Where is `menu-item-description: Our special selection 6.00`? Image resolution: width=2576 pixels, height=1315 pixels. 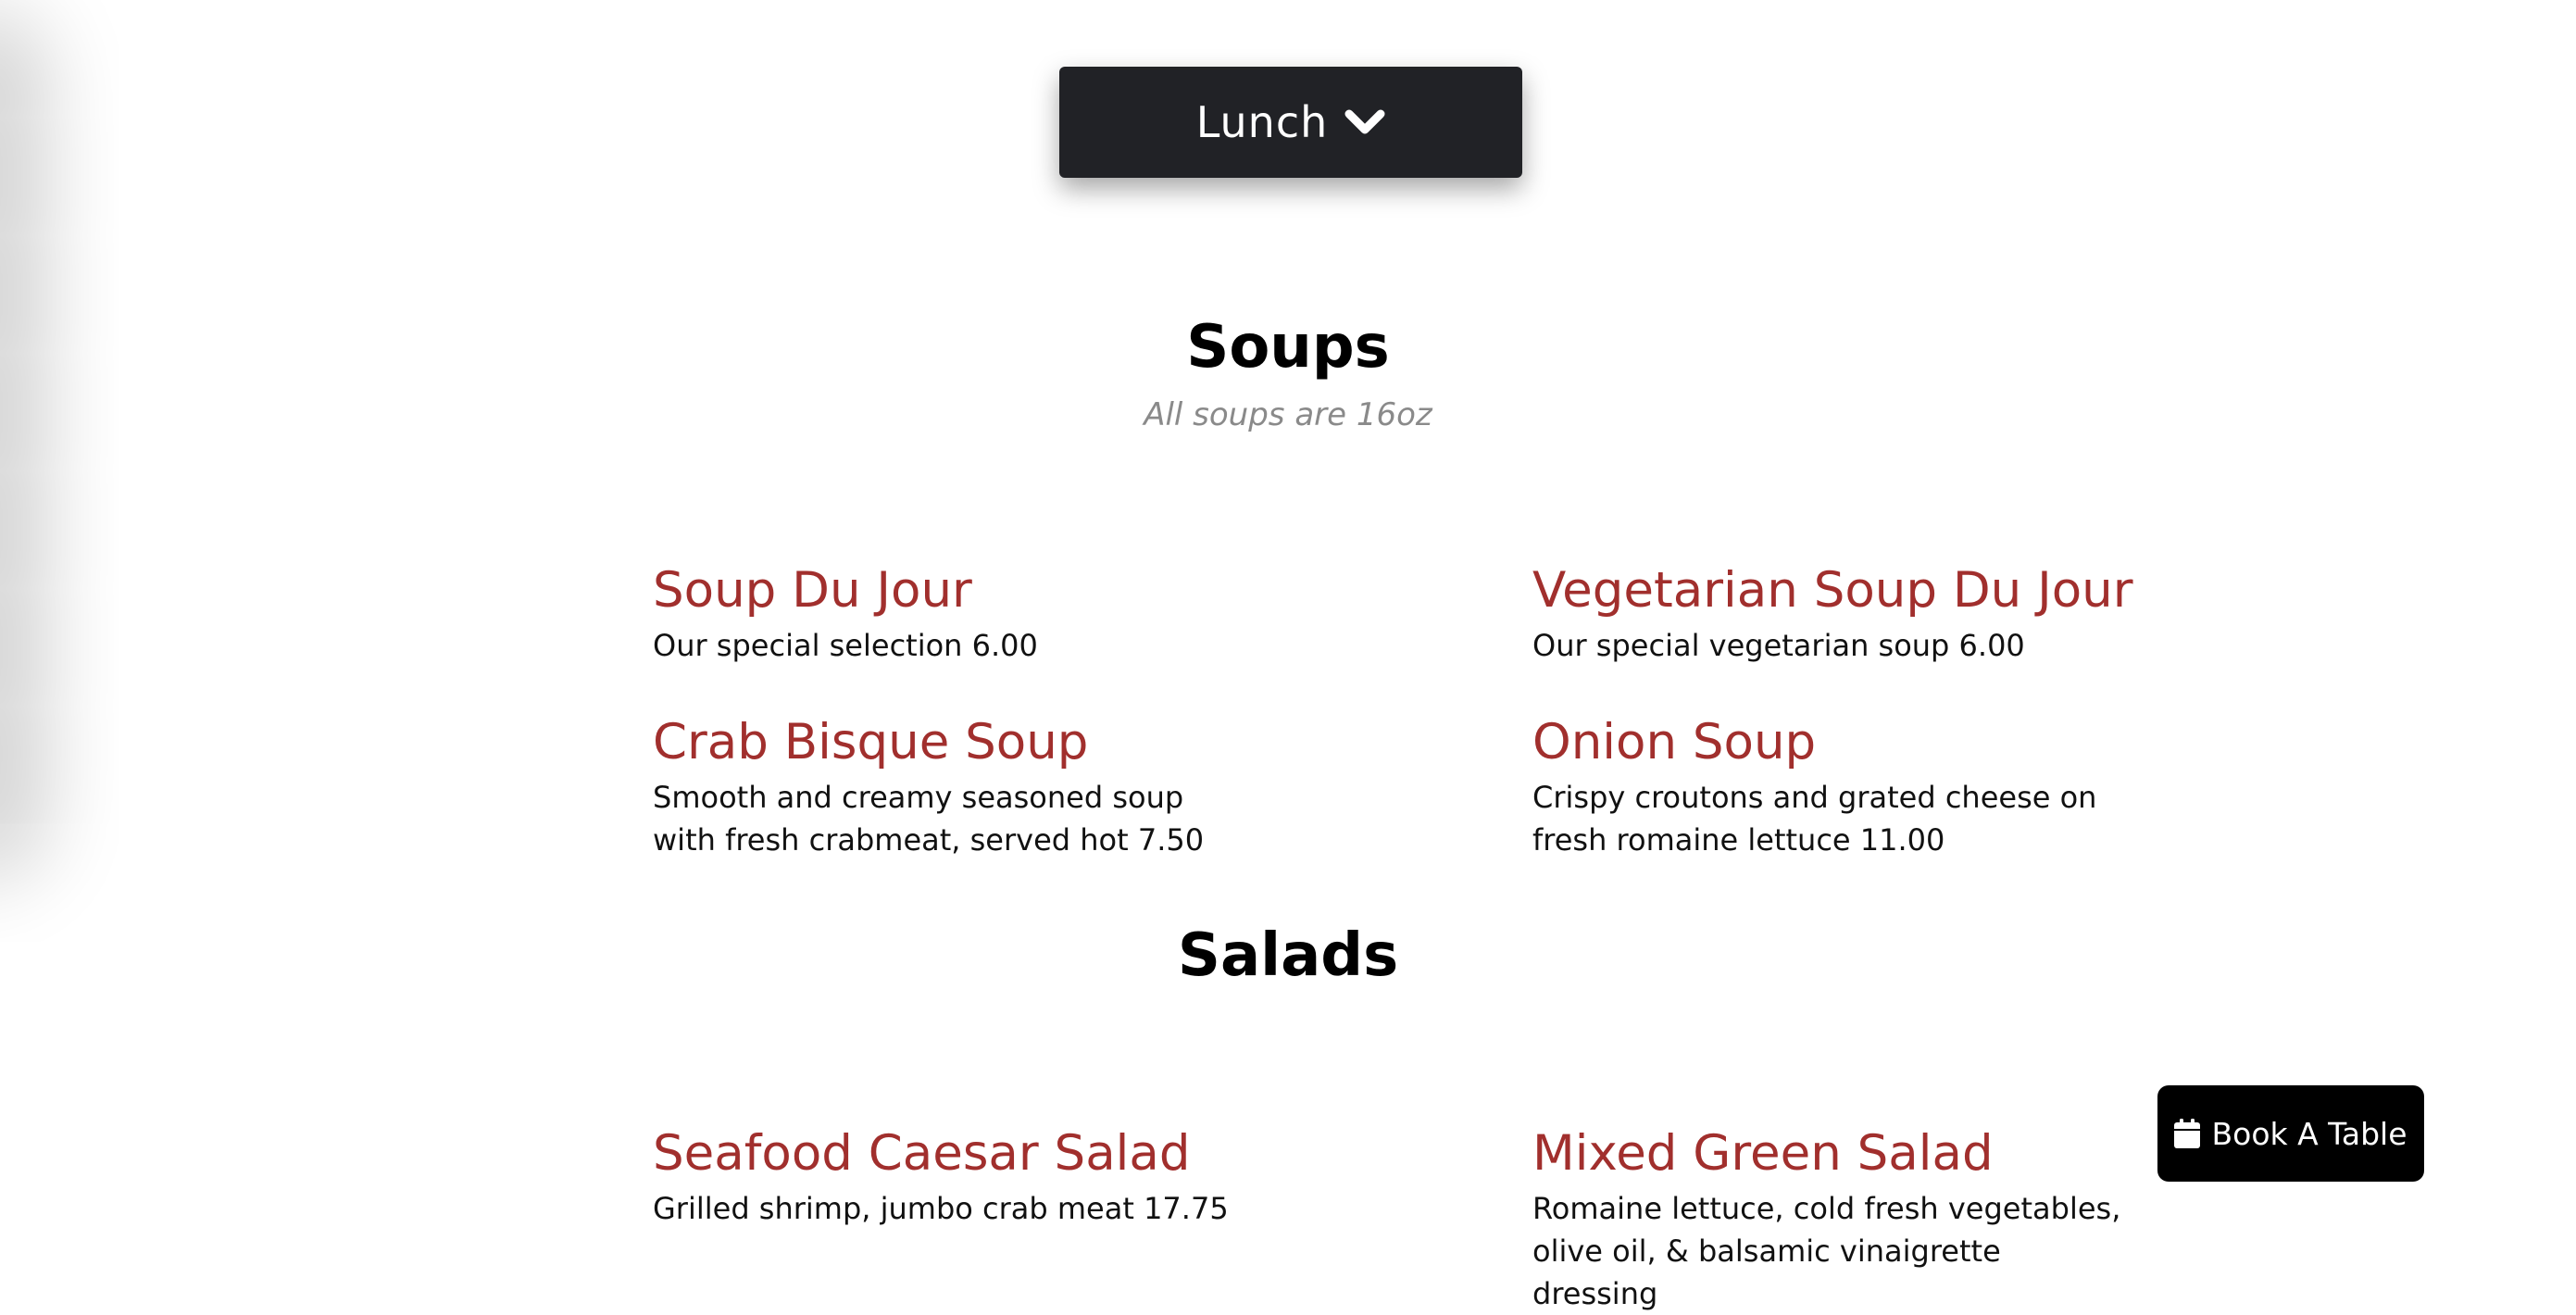
menu-item-description: Our special selection 6.00 is located at coordinates (846, 645).